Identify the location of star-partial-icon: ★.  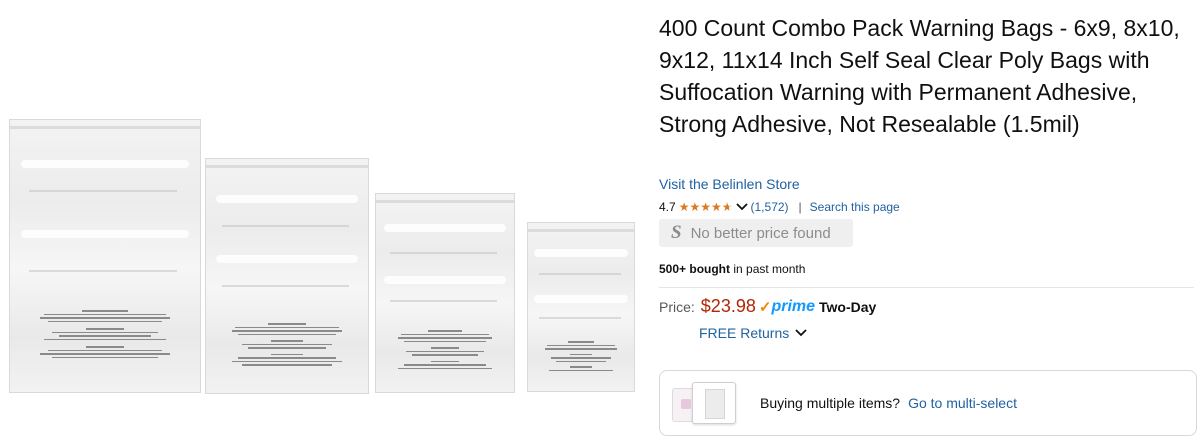
(727, 207).